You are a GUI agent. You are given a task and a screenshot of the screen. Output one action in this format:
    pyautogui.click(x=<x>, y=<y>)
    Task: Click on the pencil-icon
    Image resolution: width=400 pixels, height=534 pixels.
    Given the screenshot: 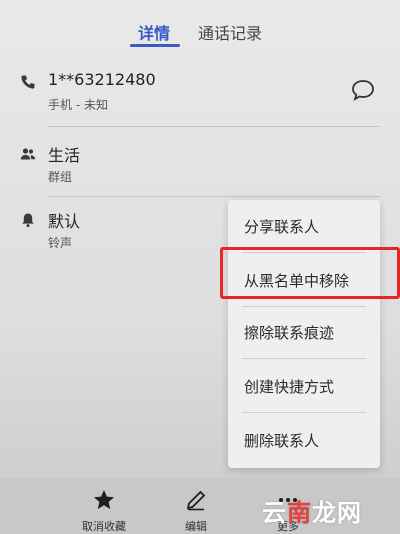 What is the action you would take?
    pyautogui.click(x=196, y=500)
    